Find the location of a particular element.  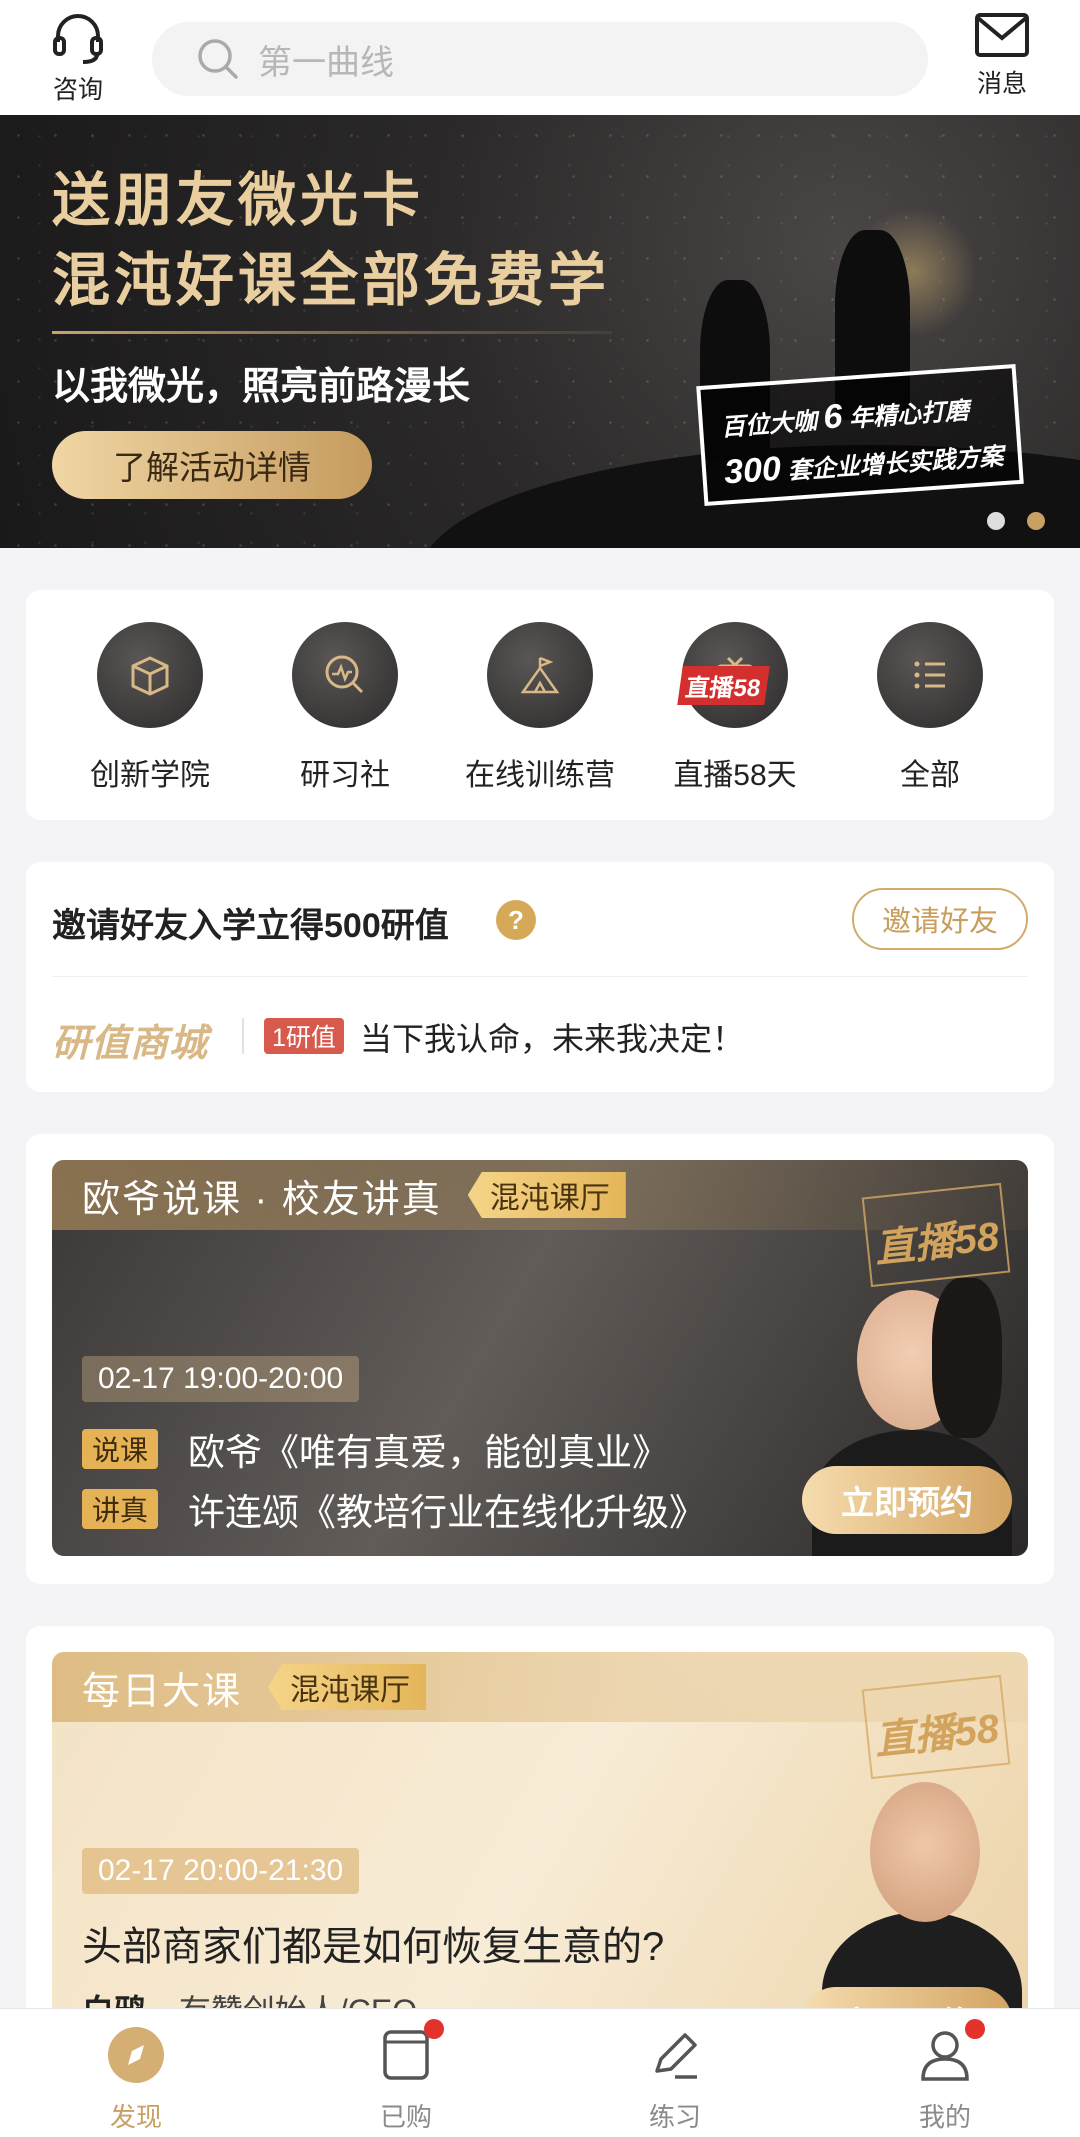

category-label: 研习社 is located at coordinates (345, 775).